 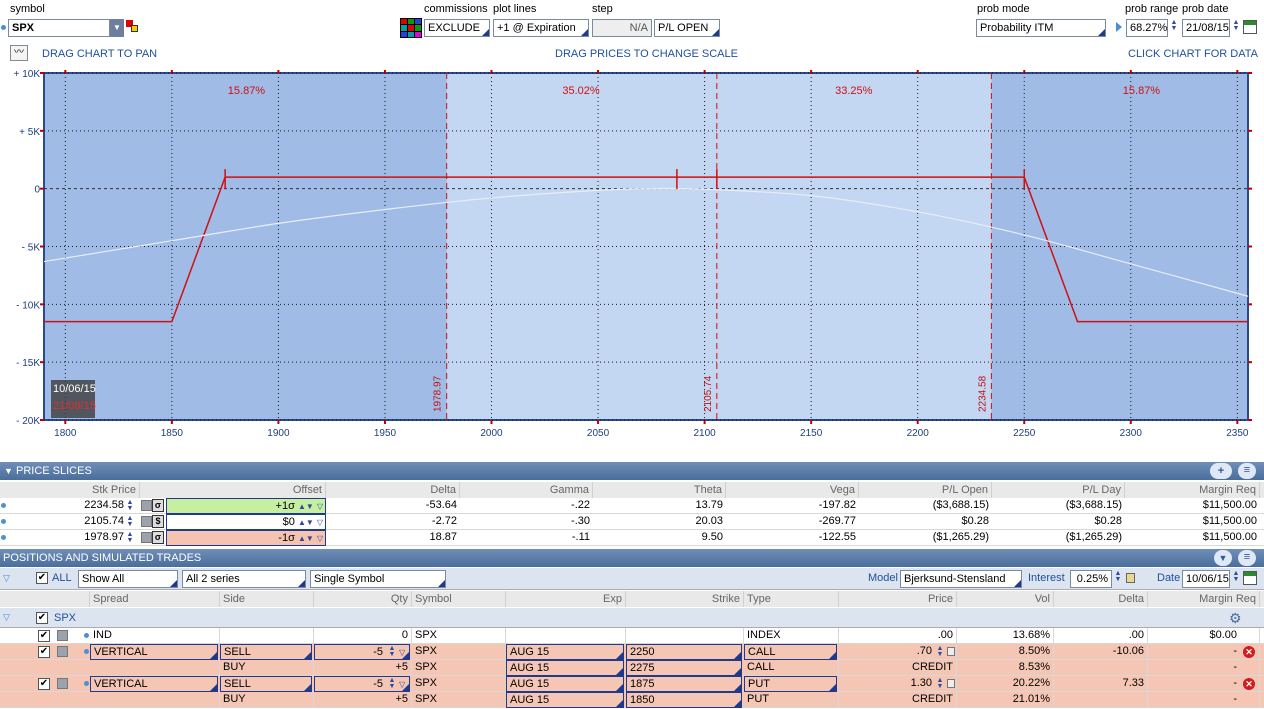 I want to click on play-arrow-icon, so click(x=1119, y=27).